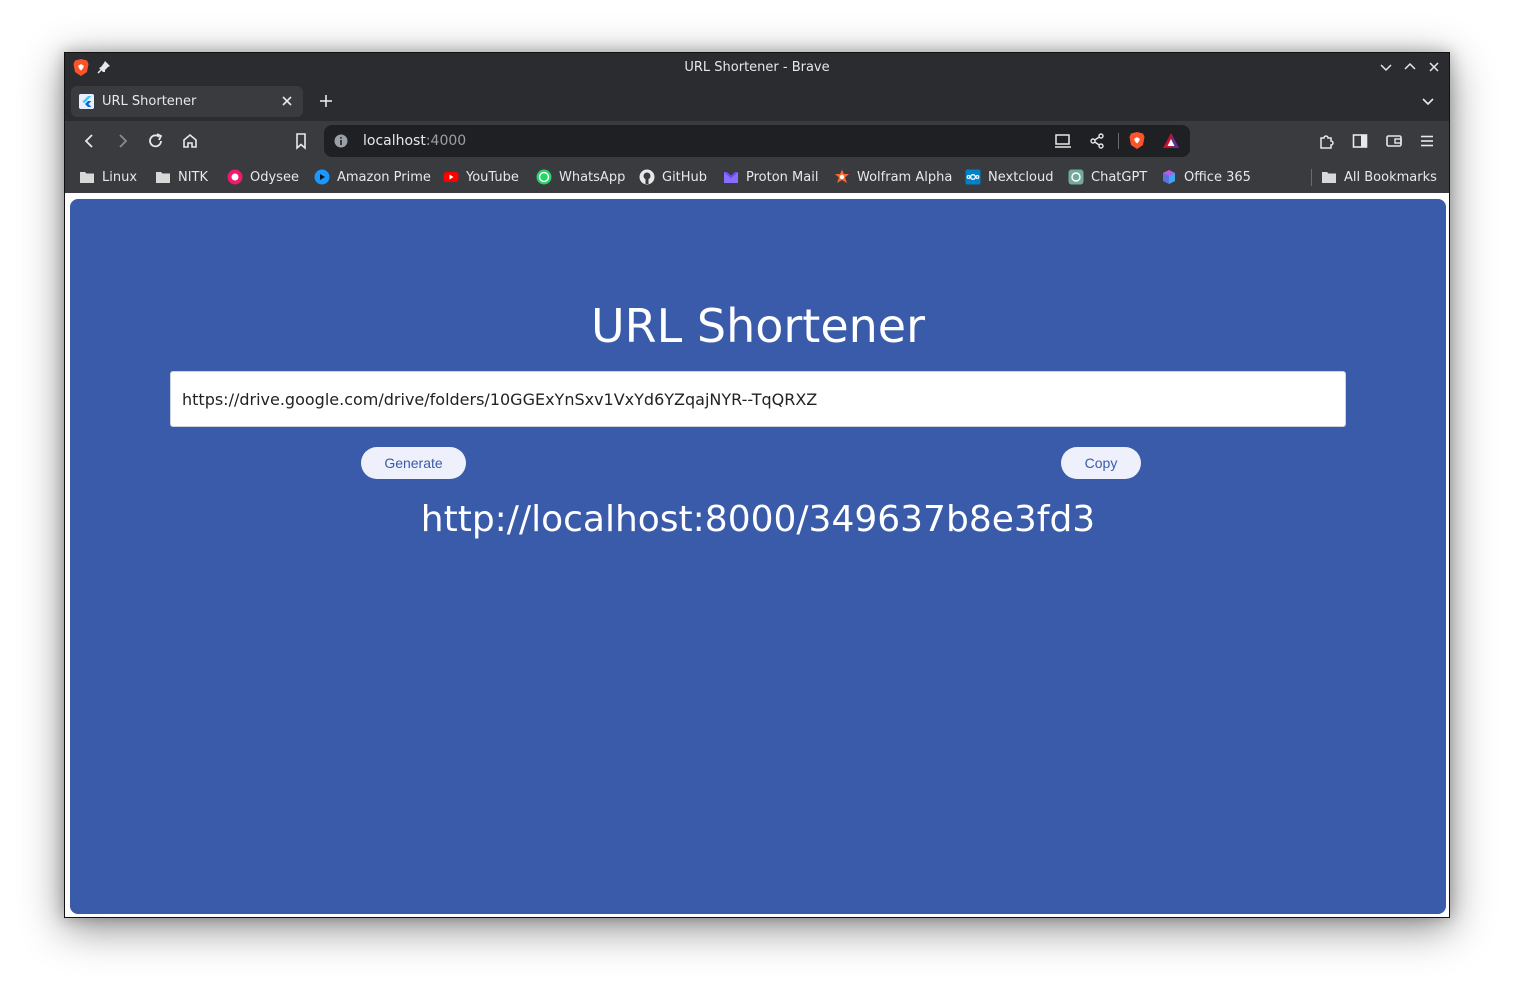 The image size is (1514, 994). Describe the element at coordinates (592, 177) in the screenshot. I see `bookmark-label: WhatsApp` at that location.